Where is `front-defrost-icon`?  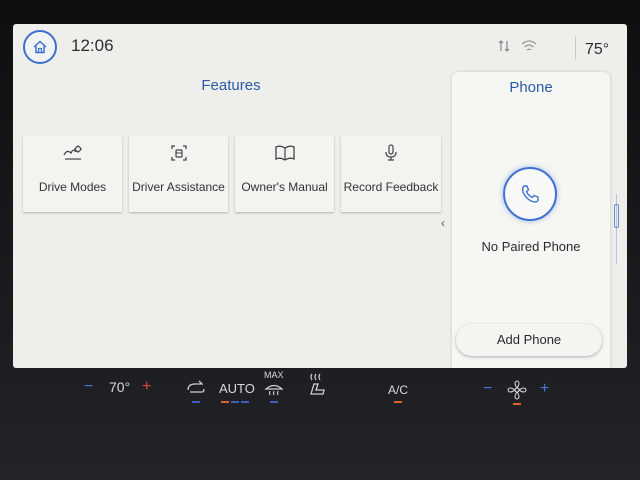 front-defrost-icon is located at coordinates (274, 390).